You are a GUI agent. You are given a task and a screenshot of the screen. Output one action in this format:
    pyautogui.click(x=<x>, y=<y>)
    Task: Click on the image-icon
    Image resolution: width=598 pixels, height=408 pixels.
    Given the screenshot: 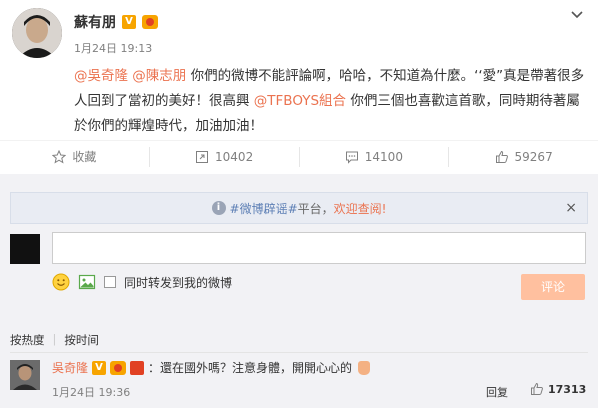 What is the action you would take?
    pyautogui.click(x=87, y=282)
    